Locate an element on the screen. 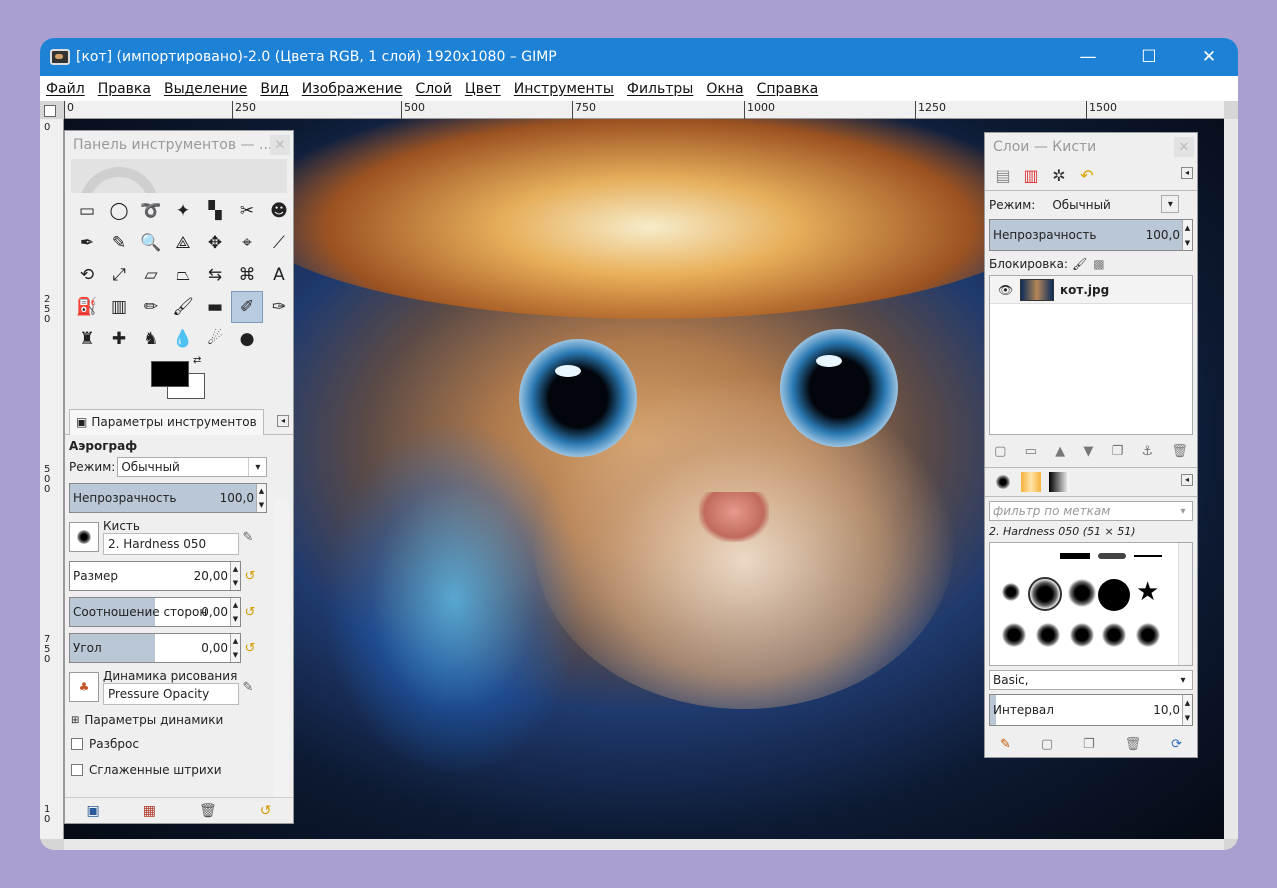  rotate-icon: ⟲ is located at coordinates (87, 275).